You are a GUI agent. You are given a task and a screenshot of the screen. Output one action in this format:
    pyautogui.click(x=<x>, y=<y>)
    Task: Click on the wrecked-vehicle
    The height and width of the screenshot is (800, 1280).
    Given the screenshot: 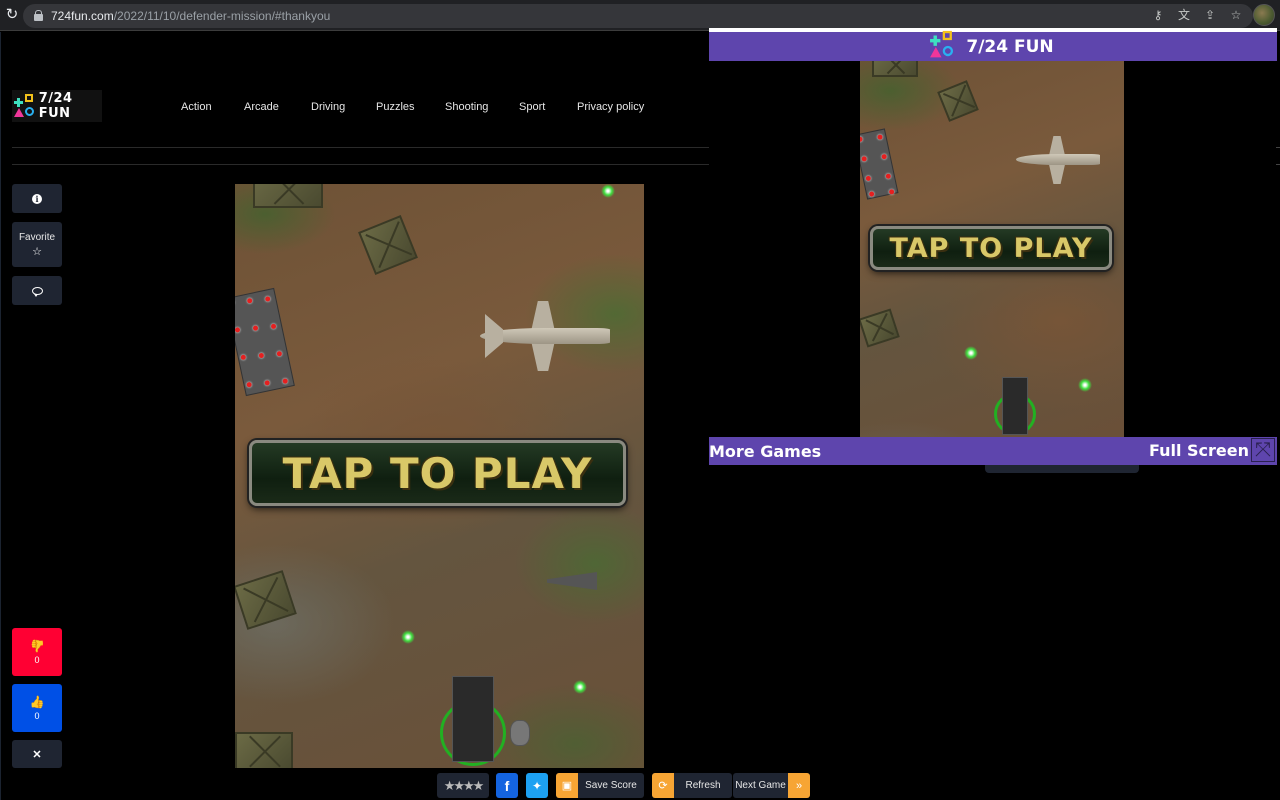 What is the action you would take?
    pyautogui.click(x=572, y=581)
    